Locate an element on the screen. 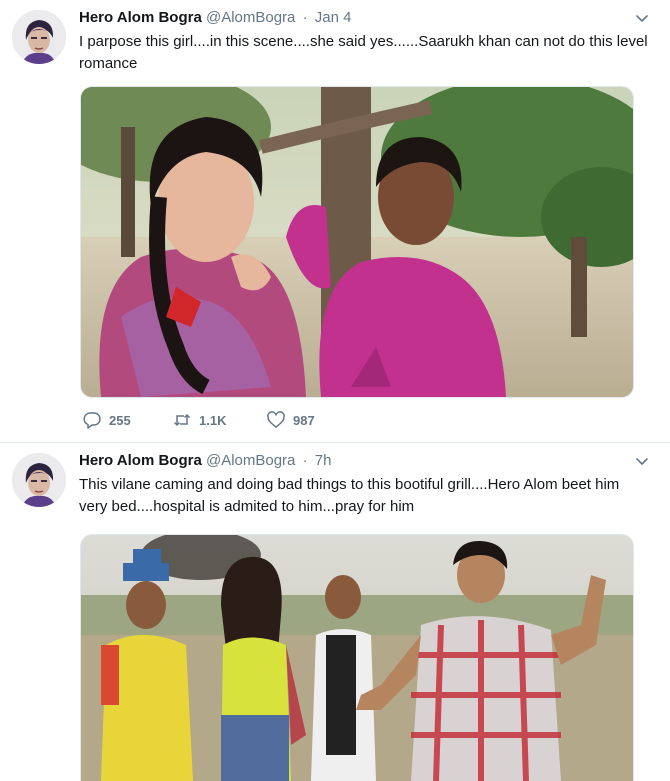 The width and height of the screenshot is (670, 781). reply-icon is located at coordinates (92, 420).